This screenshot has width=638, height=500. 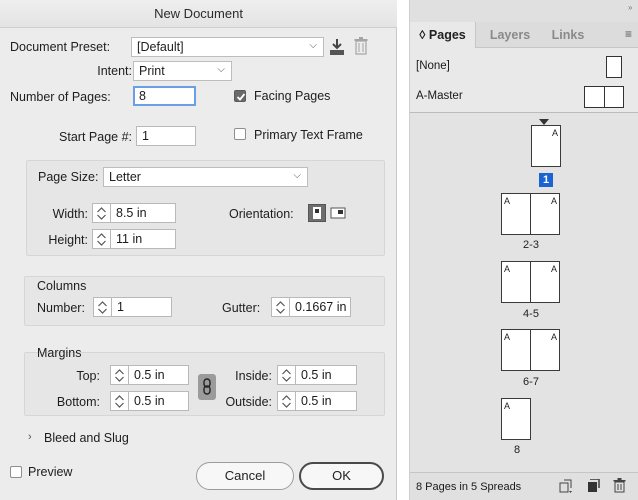 What do you see at coordinates (545, 350) in the screenshot?
I see `page-thumbnail-7: A` at bounding box center [545, 350].